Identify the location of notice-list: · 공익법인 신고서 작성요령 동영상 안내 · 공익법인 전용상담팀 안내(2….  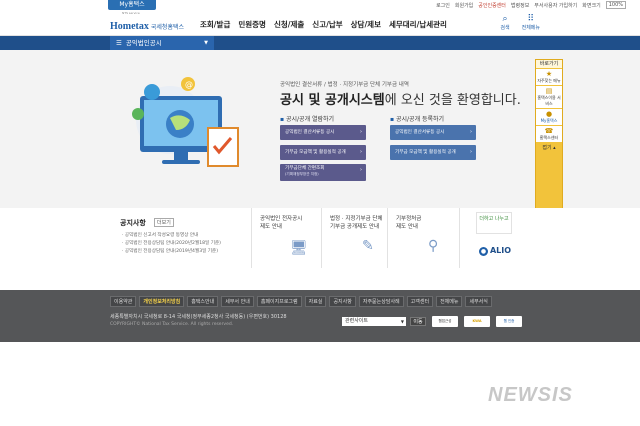
(171, 244).